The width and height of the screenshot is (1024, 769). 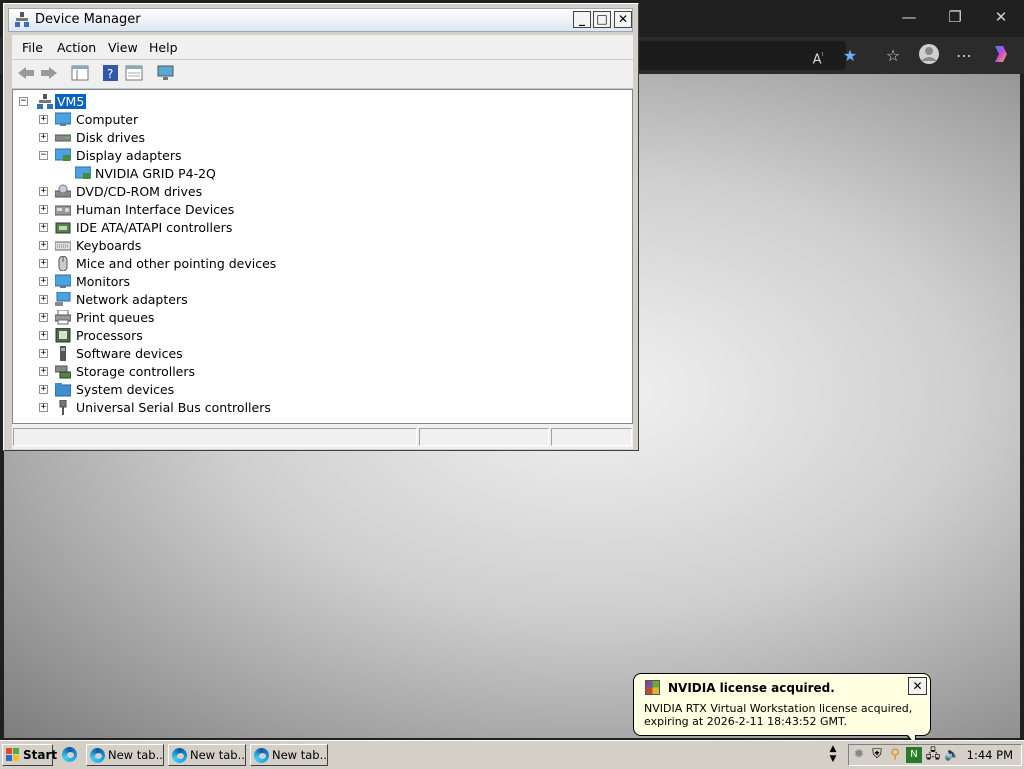 I want to click on search-icon: ⚲, so click(x=895, y=755).